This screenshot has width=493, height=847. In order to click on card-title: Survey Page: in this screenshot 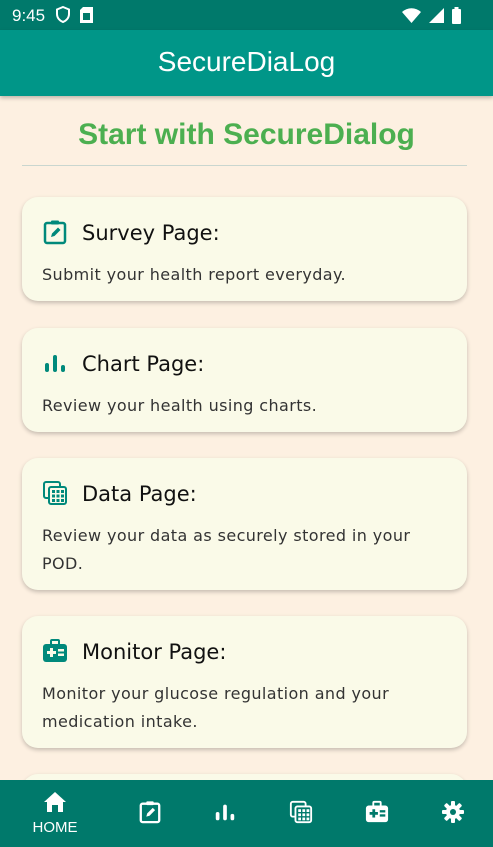, I will do `click(151, 233)`.